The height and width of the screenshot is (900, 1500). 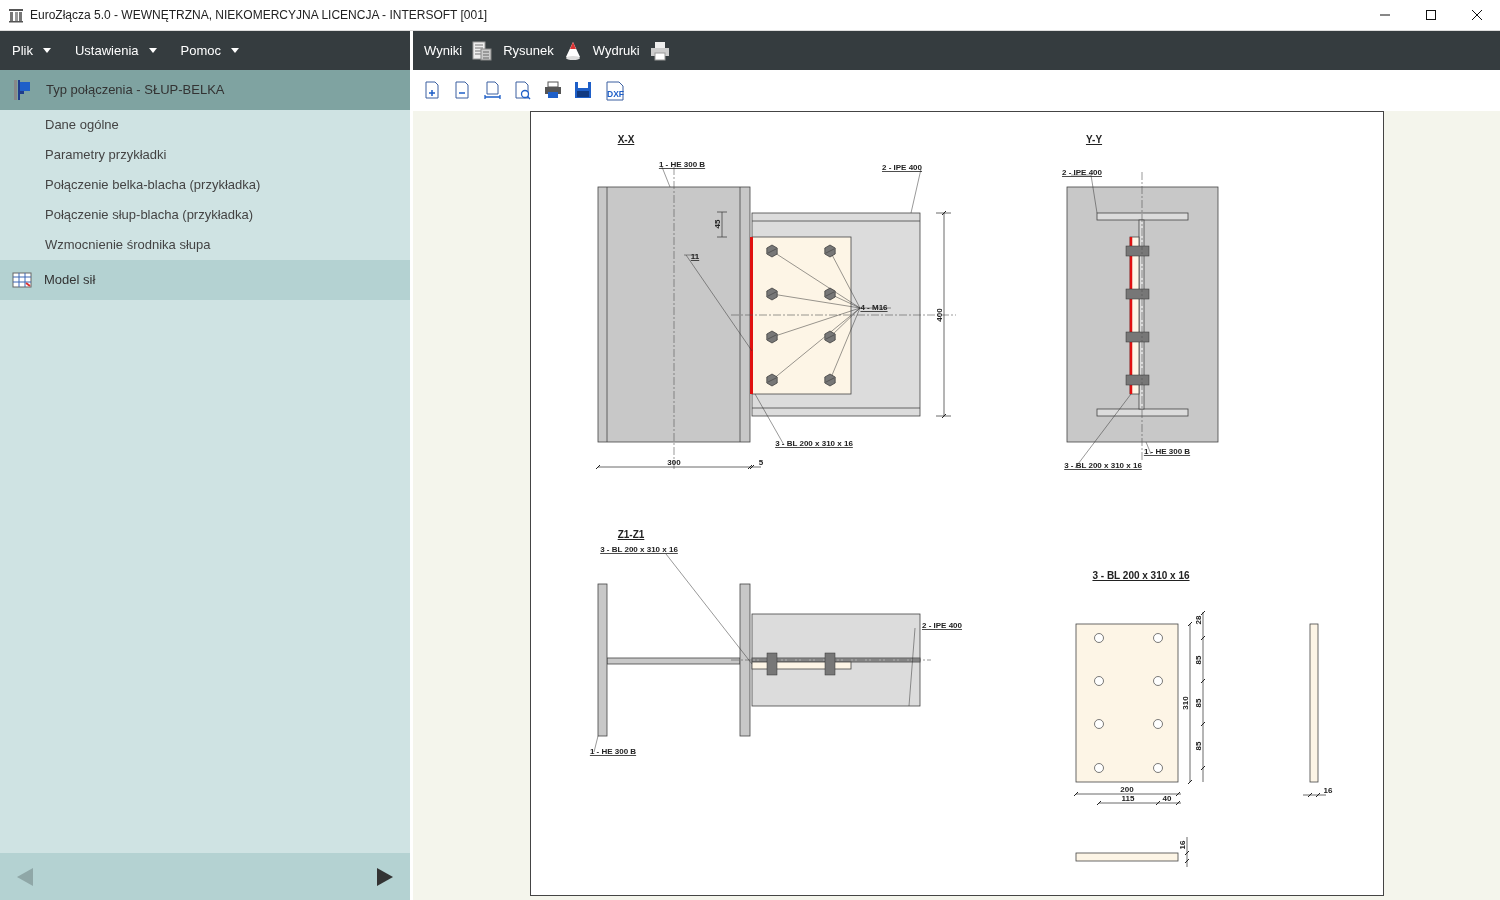 What do you see at coordinates (22, 280) in the screenshot?
I see `table-icon` at bounding box center [22, 280].